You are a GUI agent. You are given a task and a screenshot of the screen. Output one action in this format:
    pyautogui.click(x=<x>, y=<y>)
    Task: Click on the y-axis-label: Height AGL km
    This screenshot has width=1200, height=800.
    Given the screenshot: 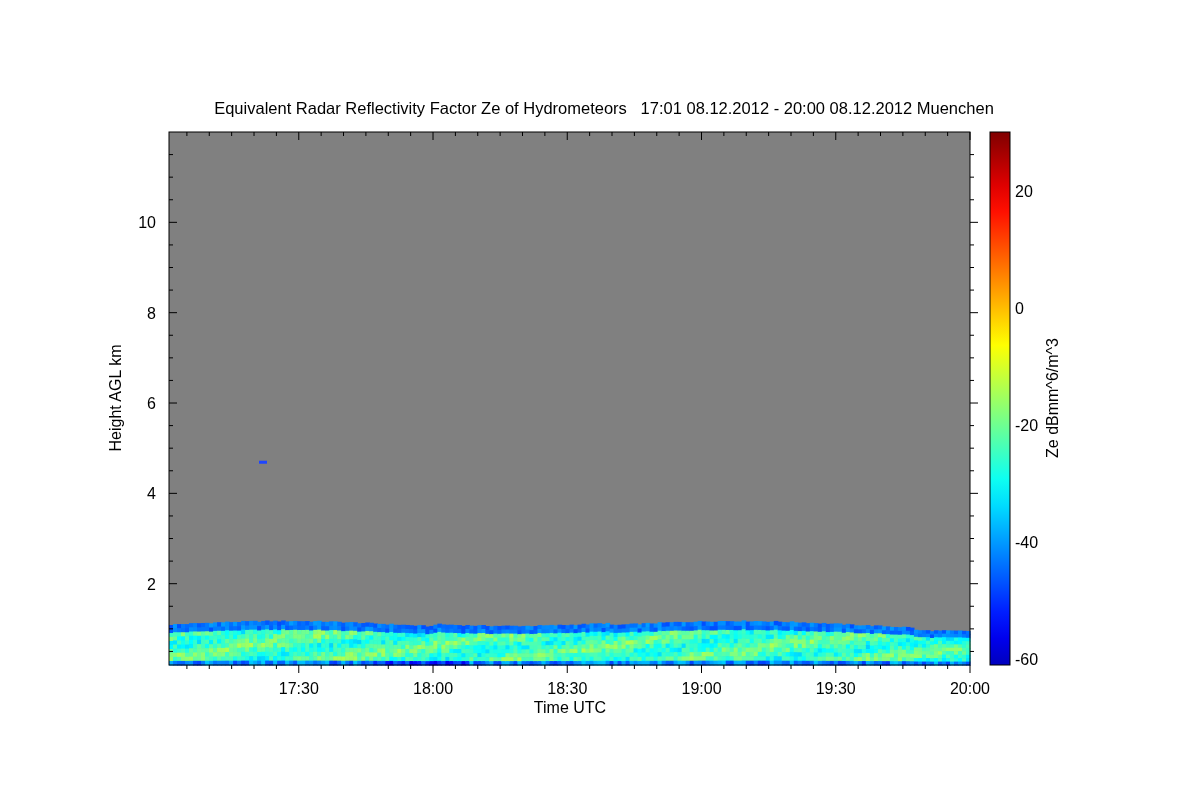 What is the action you would take?
    pyautogui.click(x=115, y=398)
    